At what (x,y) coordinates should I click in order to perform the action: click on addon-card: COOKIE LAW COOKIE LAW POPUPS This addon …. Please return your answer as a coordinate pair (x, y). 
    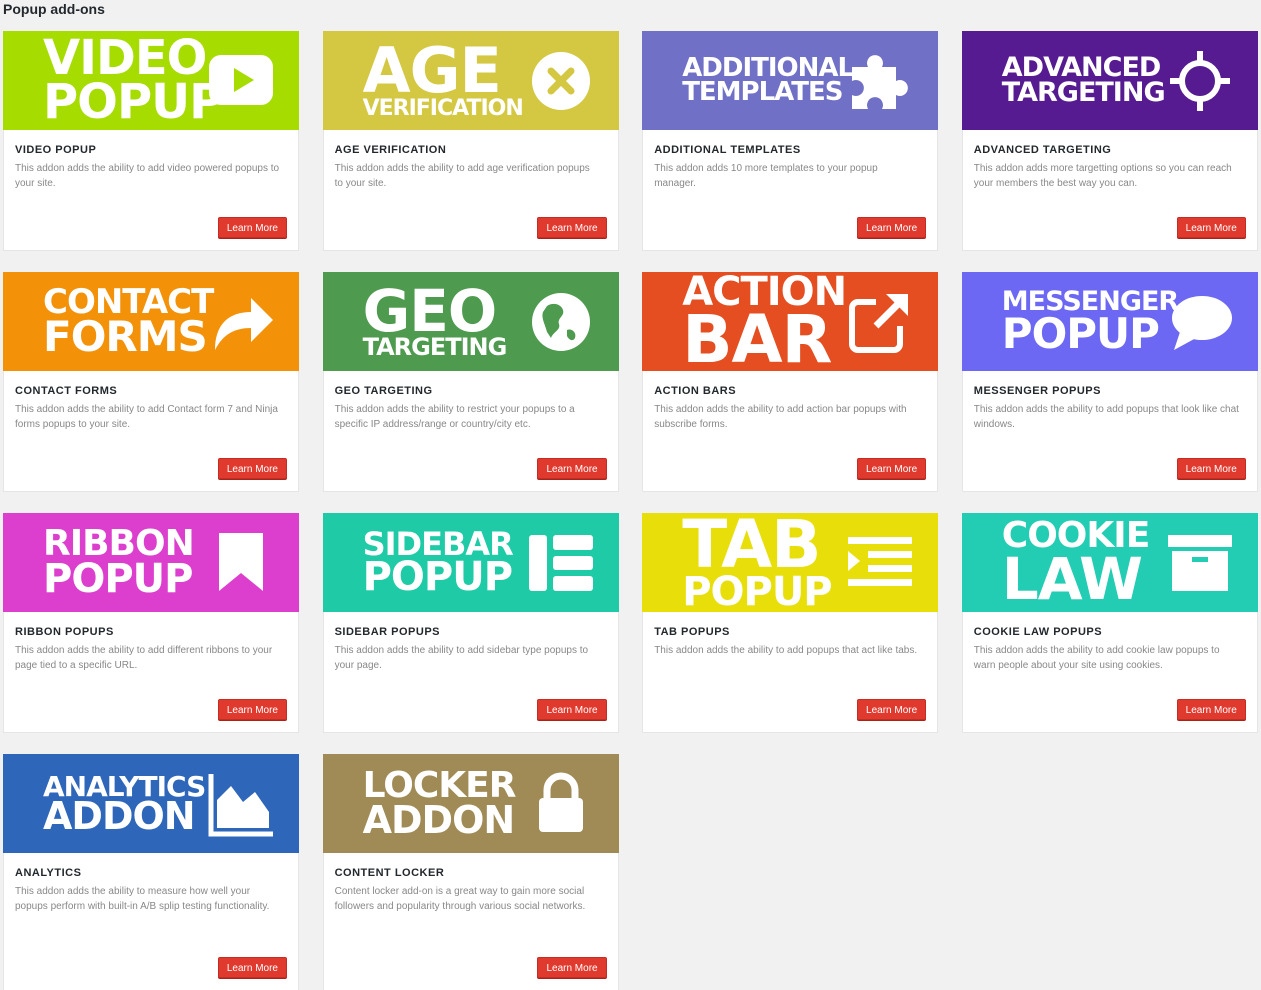
    Looking at the image, I should click on (1109, 623).